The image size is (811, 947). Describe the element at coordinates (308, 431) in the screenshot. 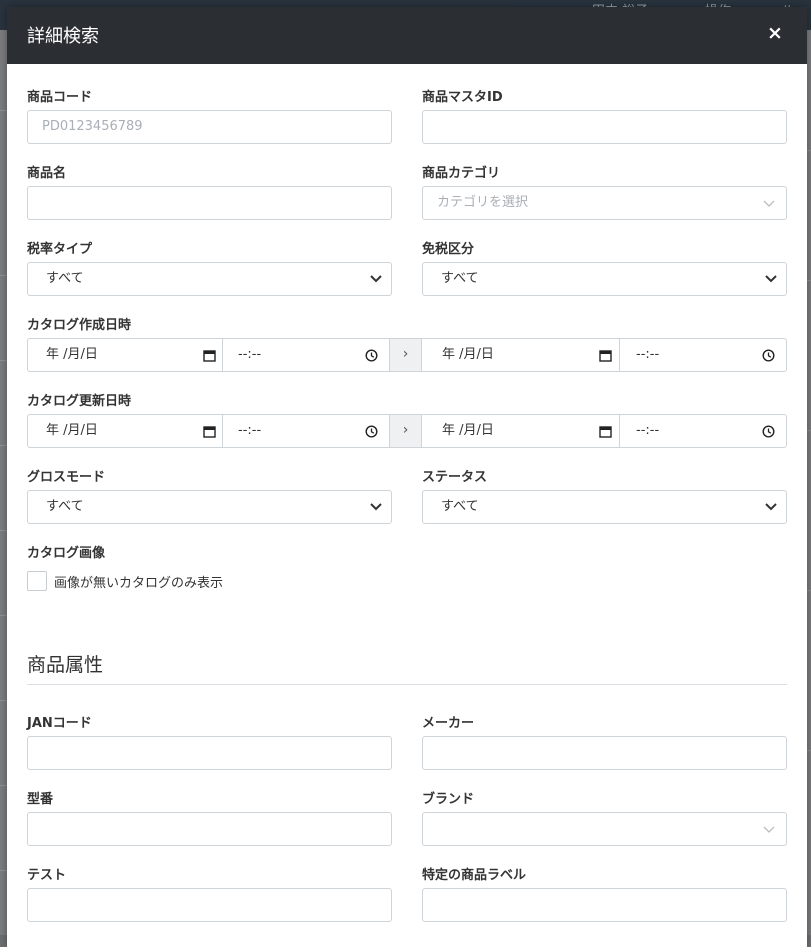

I see `catalog-updated-from-time: --:--` at that location.